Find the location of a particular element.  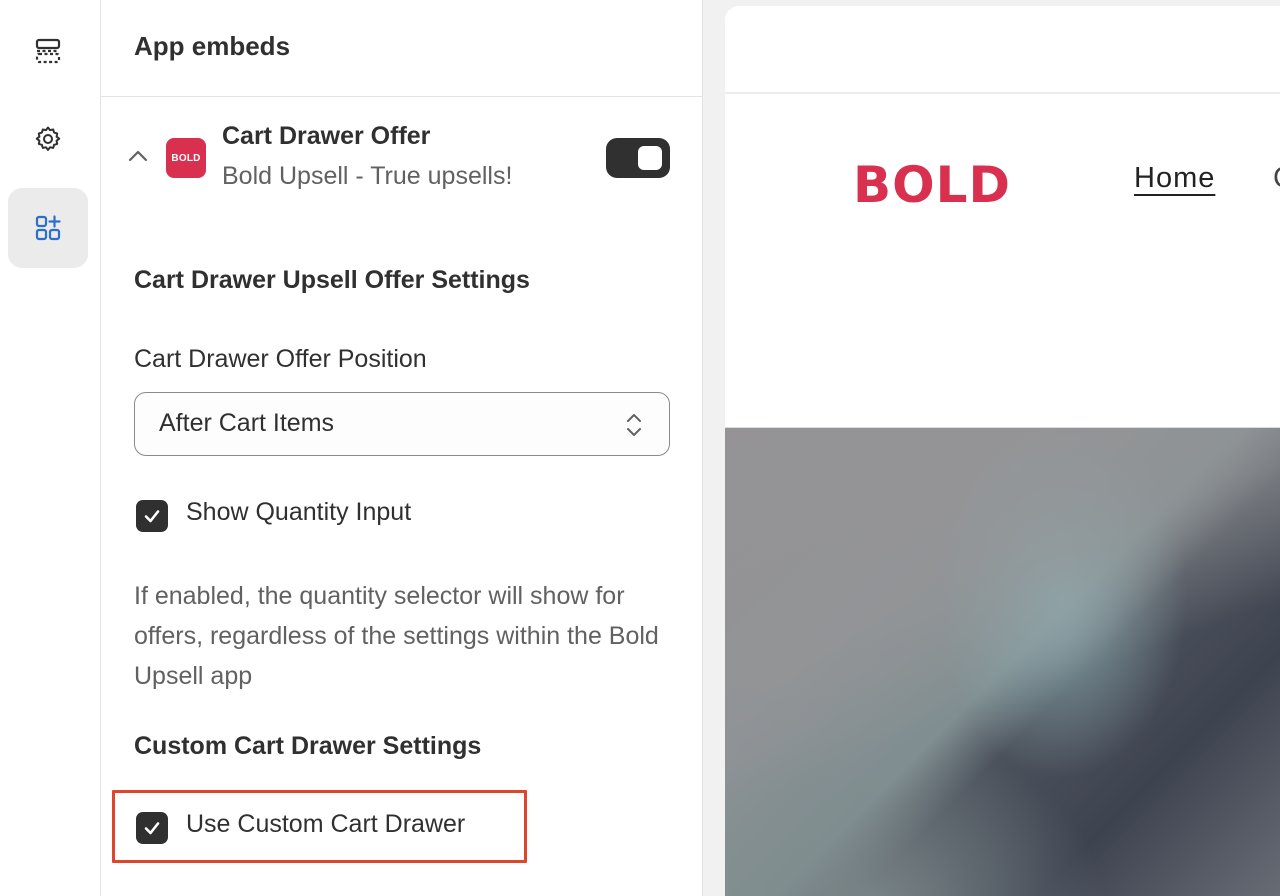

upsell-settings-heading: Cart Drawer Upsell Offer Settings is located at coordinates (332, 280).